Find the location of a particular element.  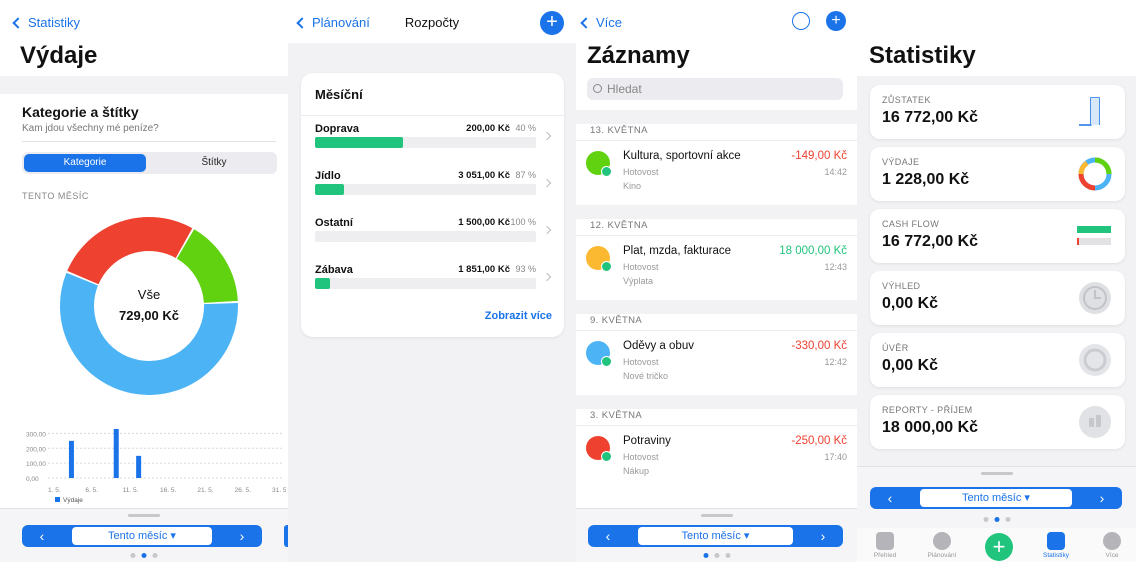

budget-row: Zábava 1 851,00 Kč 93 % is located at coordinates (433, 284).